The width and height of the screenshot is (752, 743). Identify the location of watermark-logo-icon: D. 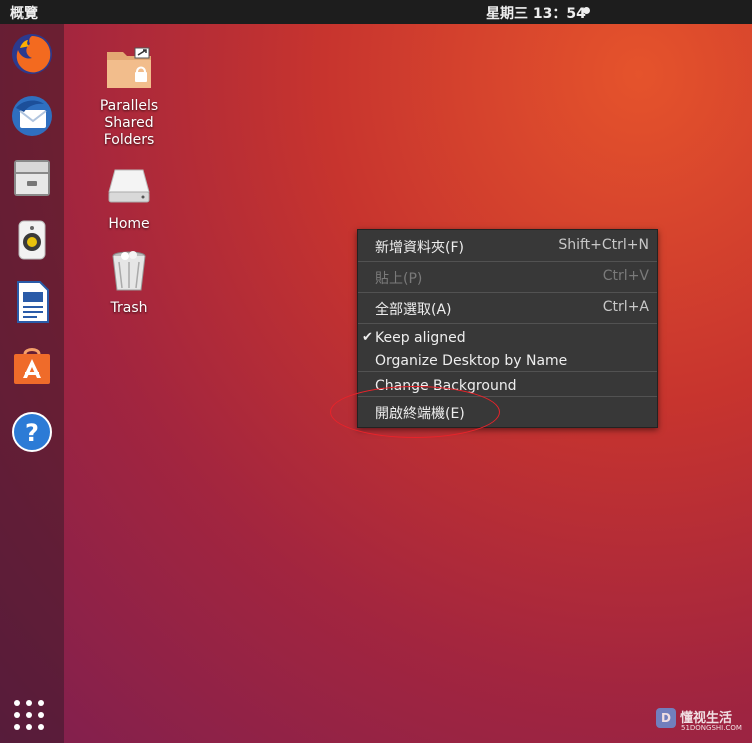
(666, 718).